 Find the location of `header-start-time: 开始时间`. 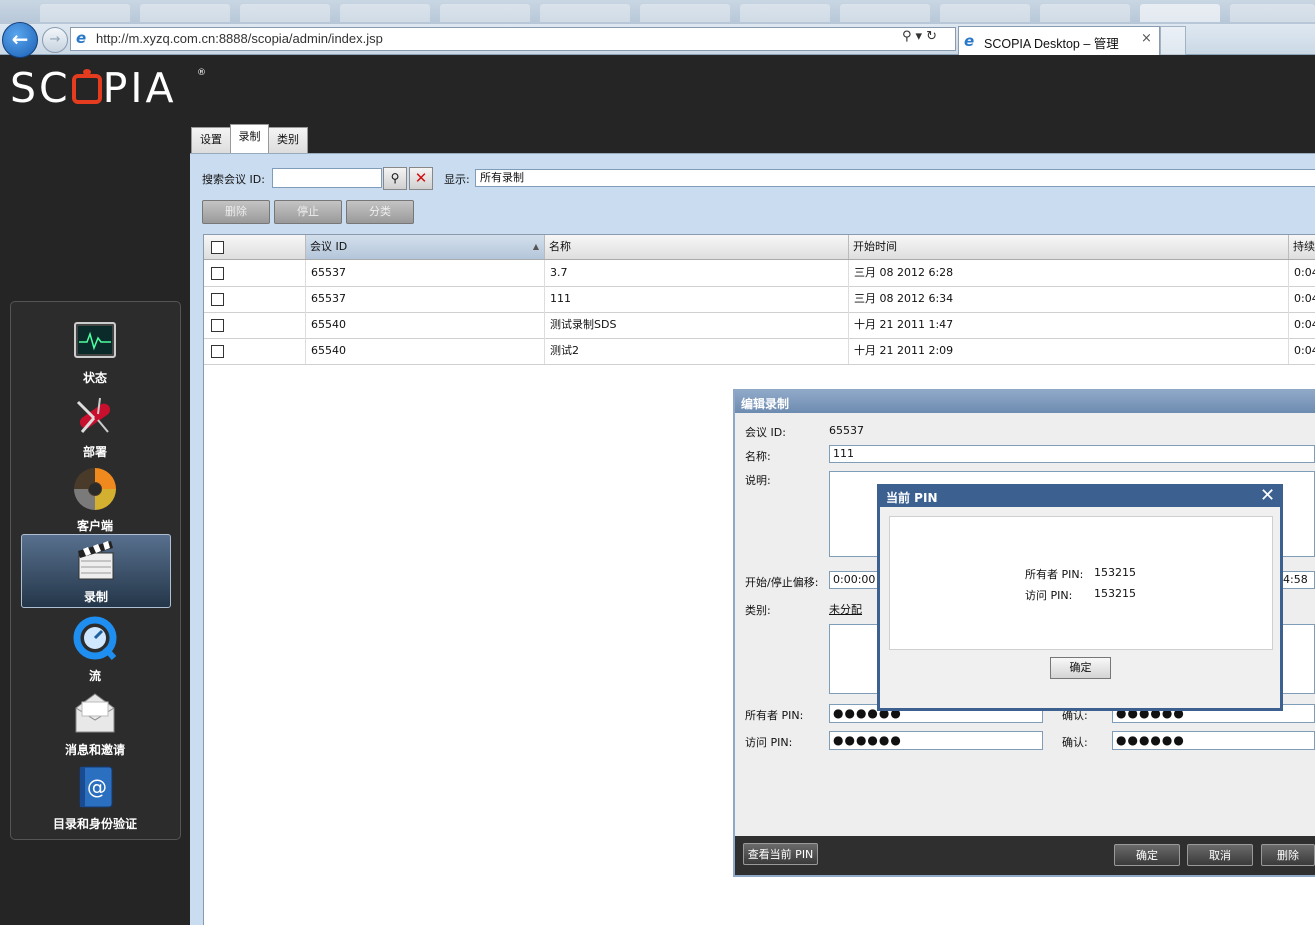

header-start-time: 开始时间 is located at coordinates (1069, 247).